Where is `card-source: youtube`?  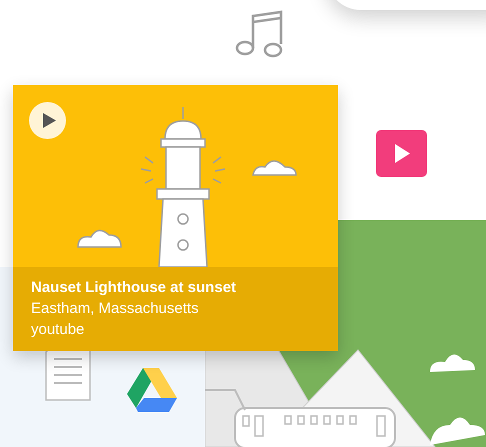
card-source: youtube is located at coordinates (58, 330).